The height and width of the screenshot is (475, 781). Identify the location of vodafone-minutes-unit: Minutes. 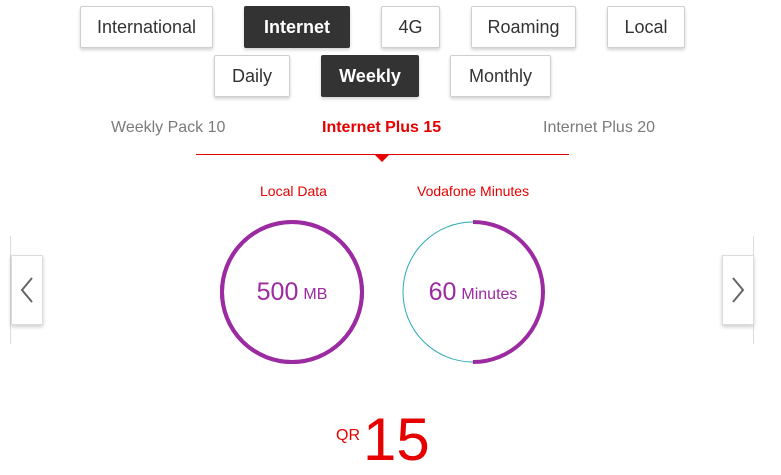
(489, 294).